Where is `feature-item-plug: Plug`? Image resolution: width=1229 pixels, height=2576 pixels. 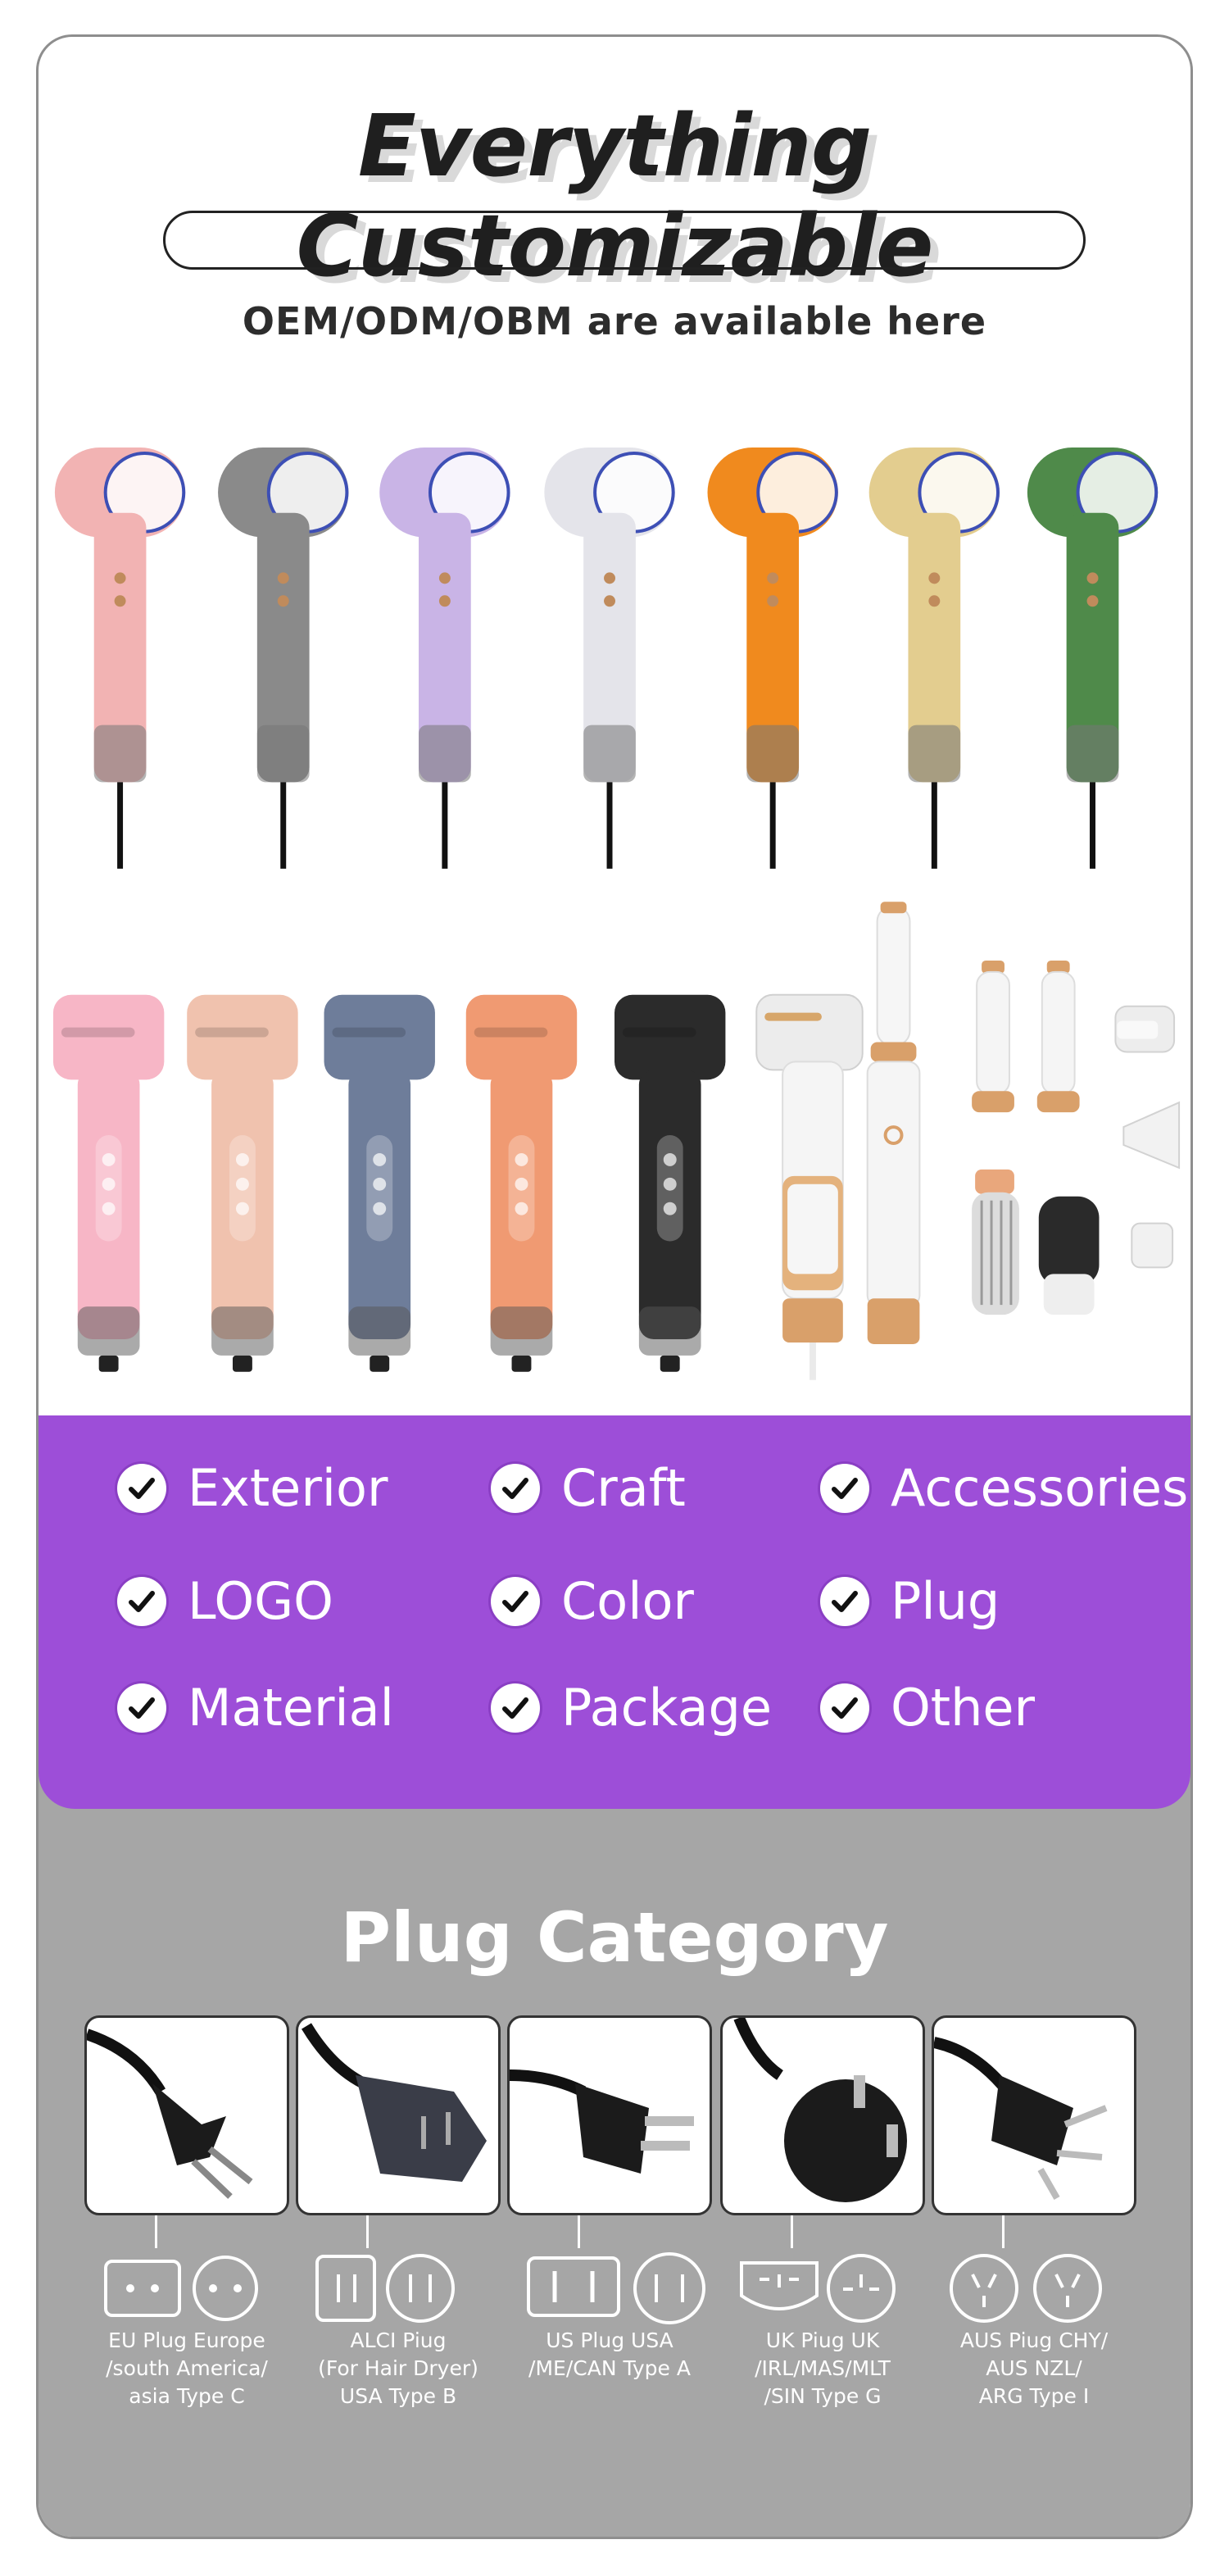
feature-item-plug: Plug is located at coordinates (910, 1601).